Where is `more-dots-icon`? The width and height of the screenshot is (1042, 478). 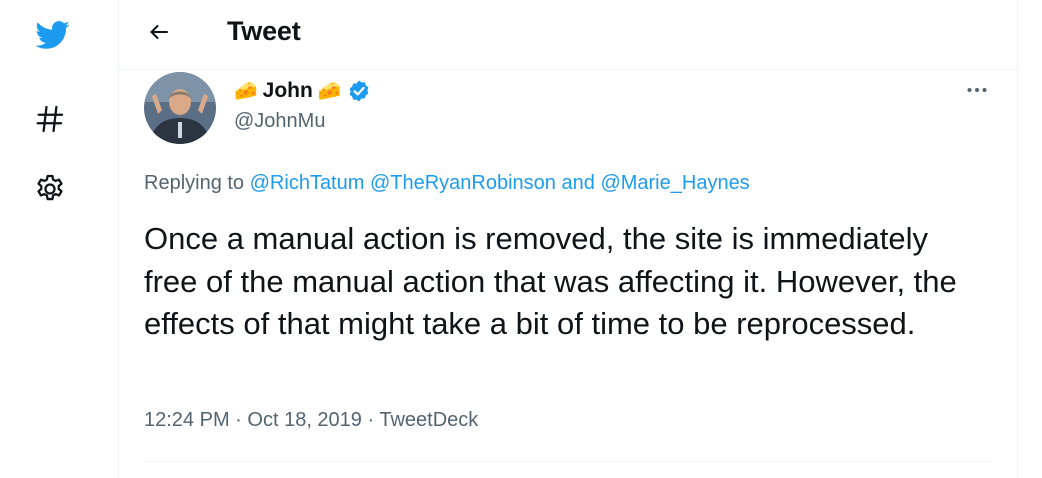 more-dots-icon is located at coordinates (977, 90).